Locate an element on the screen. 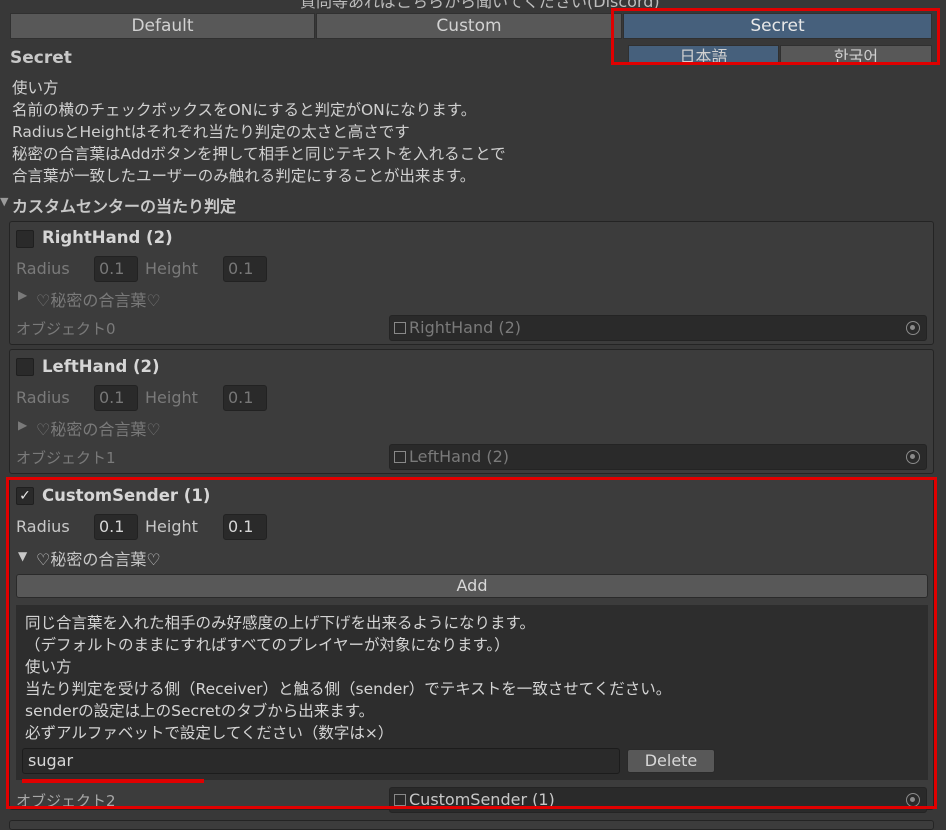  description-line: RadiusとHeightはそれぞれ当たり判定の太さと高さです is located at coordinates (211, 132).